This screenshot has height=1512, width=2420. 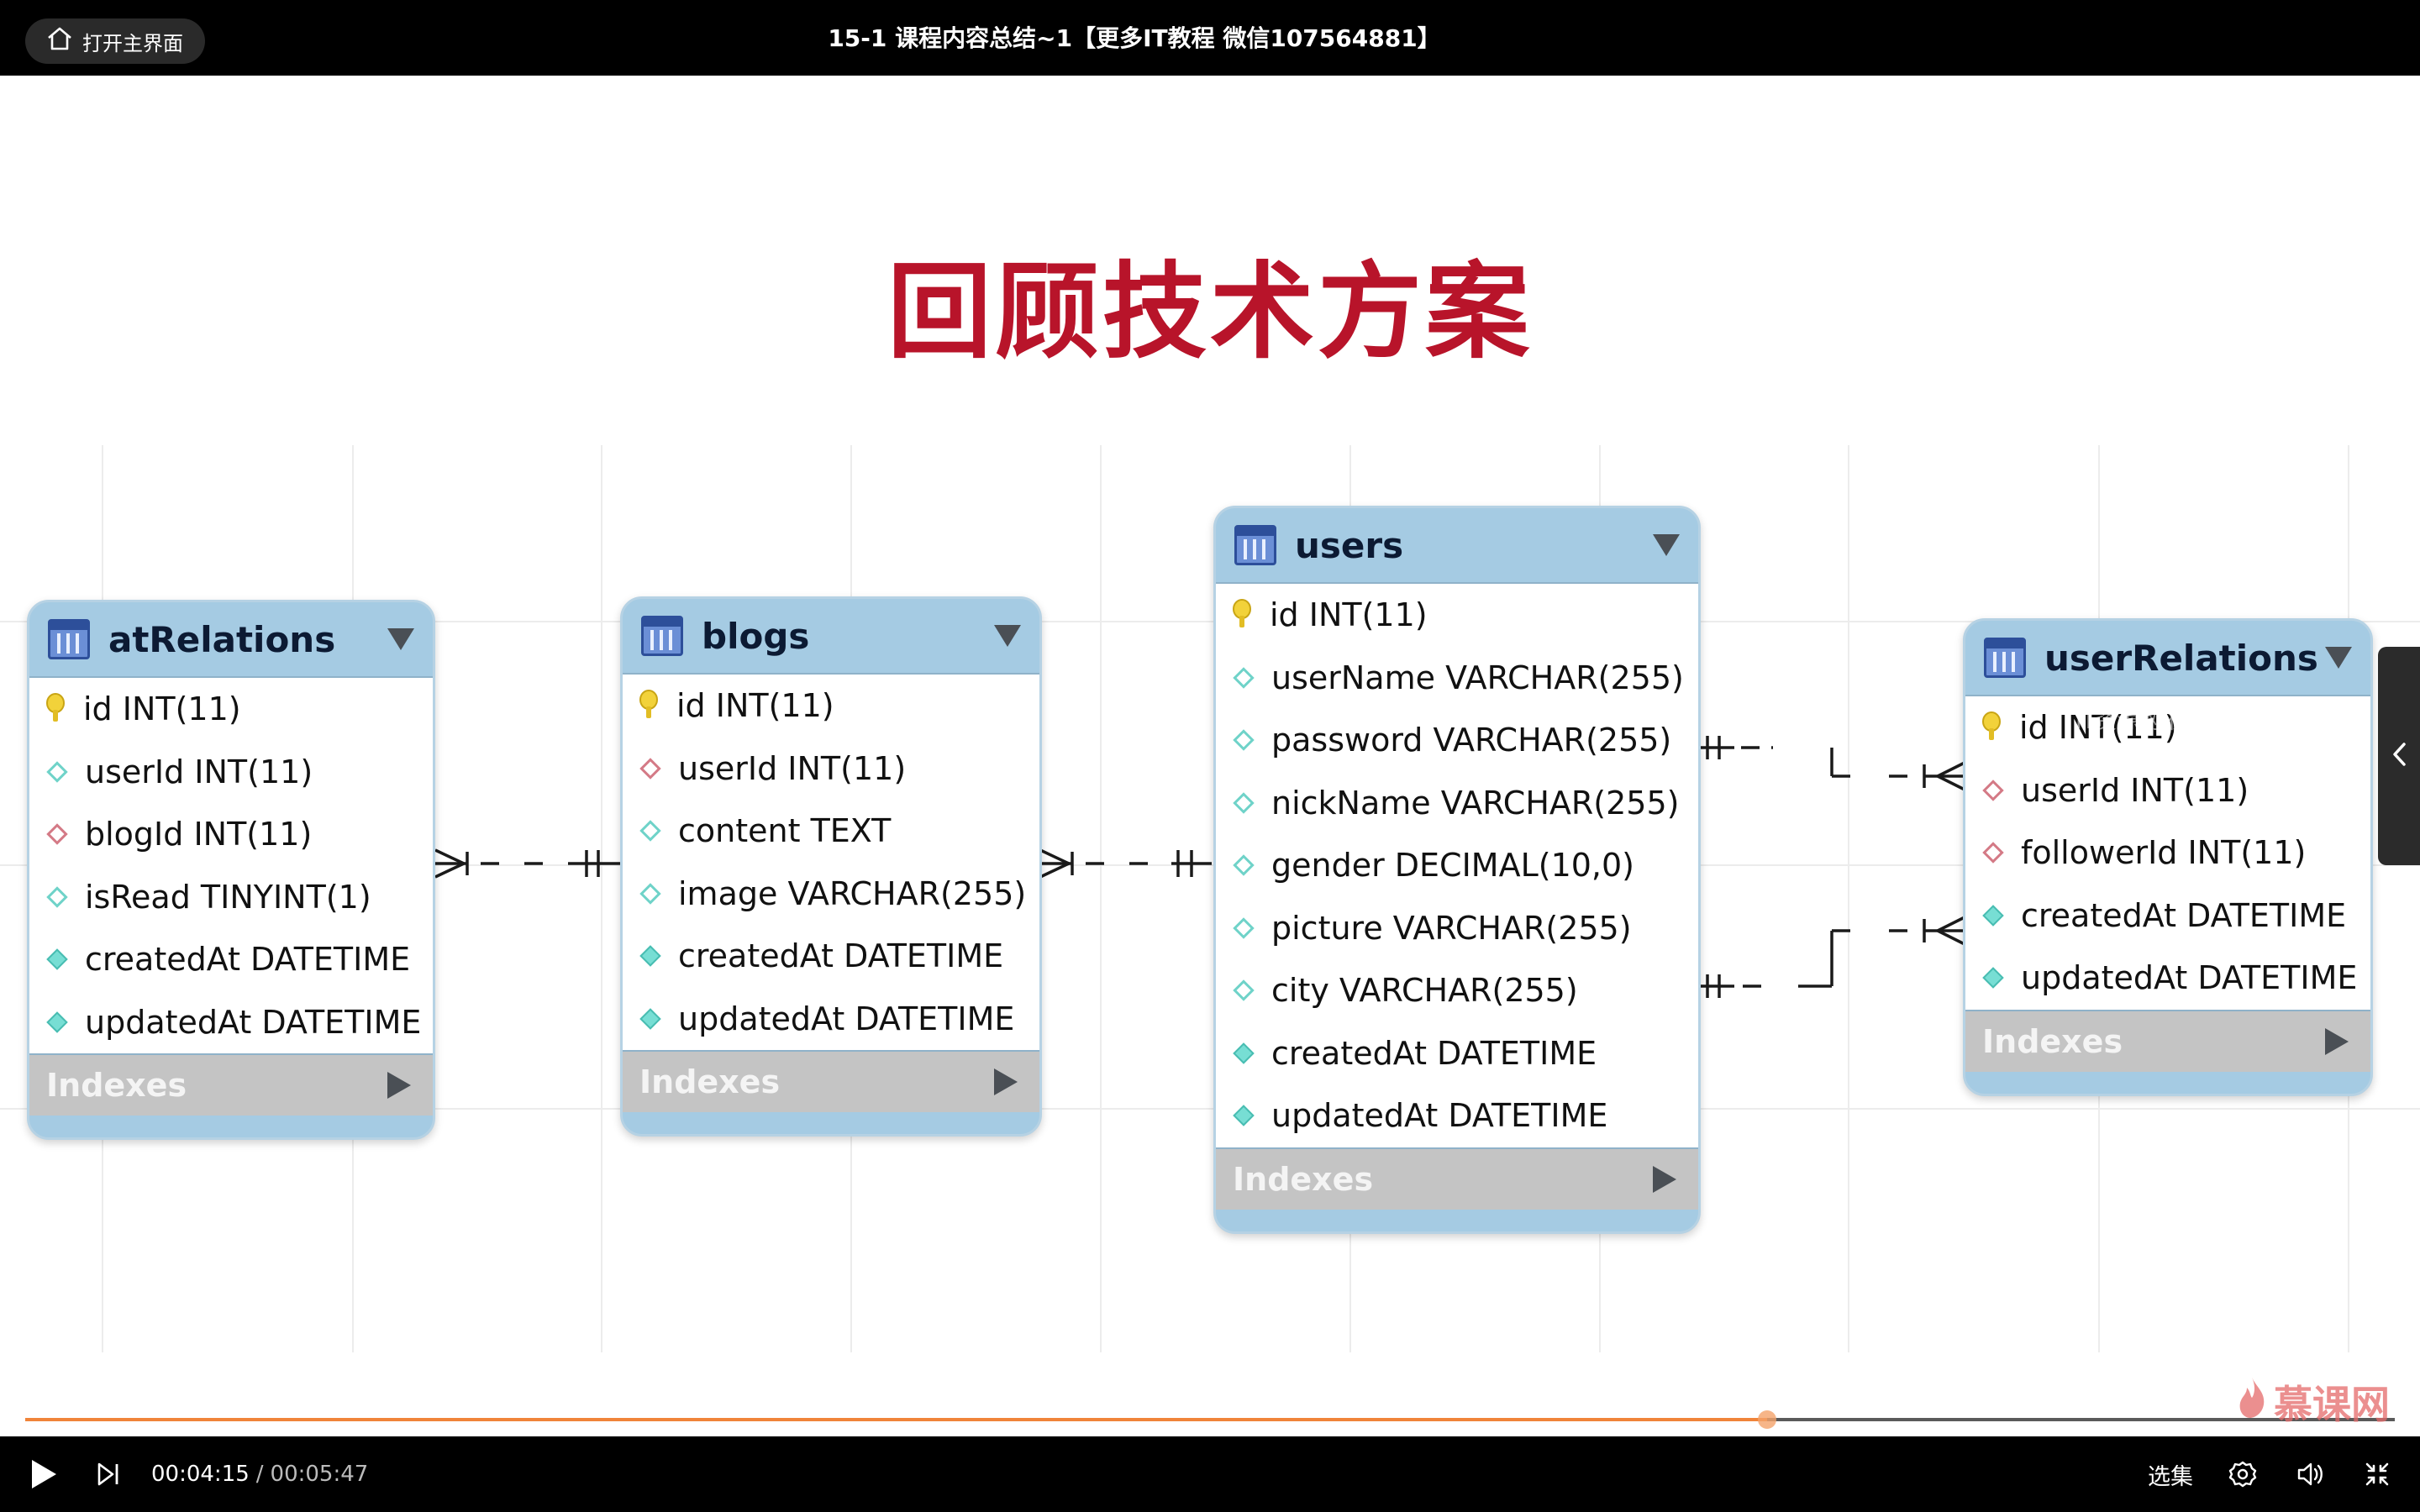 I want to click on column-label: userId INT(11), so click(x=199, y=771).